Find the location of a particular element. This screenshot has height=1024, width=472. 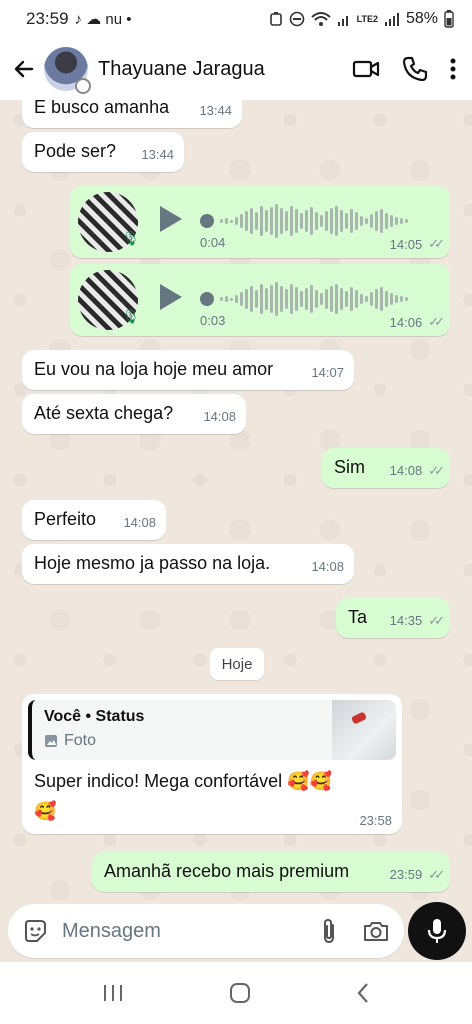

quote-type: Foto is located at coordinates (70, 741).